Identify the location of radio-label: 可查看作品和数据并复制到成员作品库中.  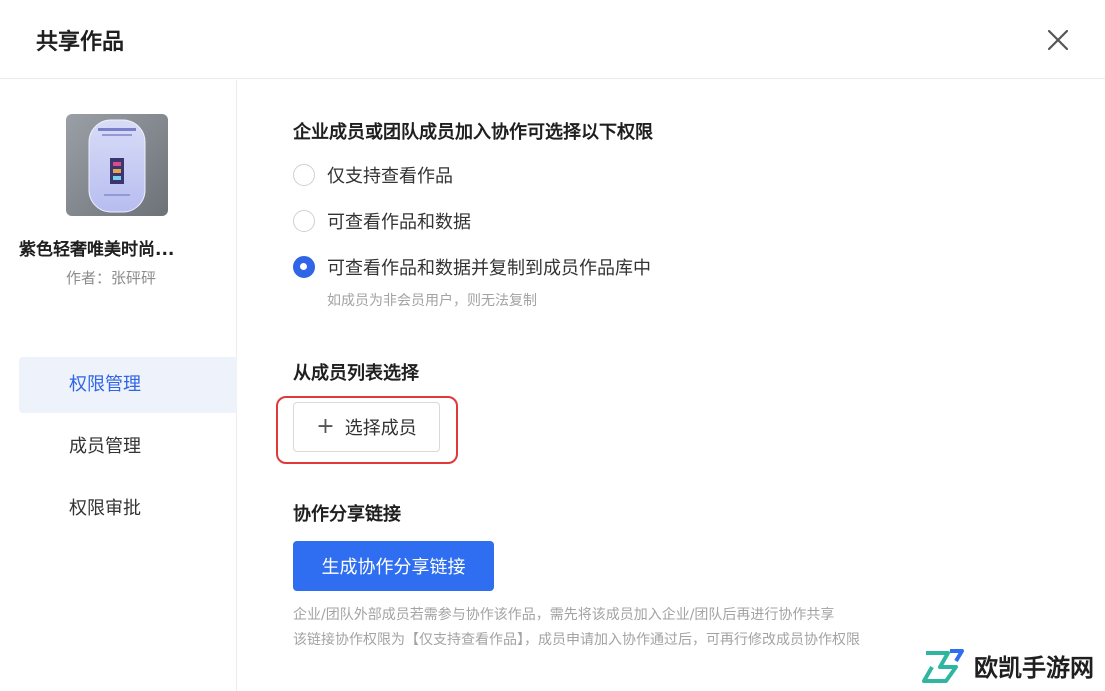
(489, 268).